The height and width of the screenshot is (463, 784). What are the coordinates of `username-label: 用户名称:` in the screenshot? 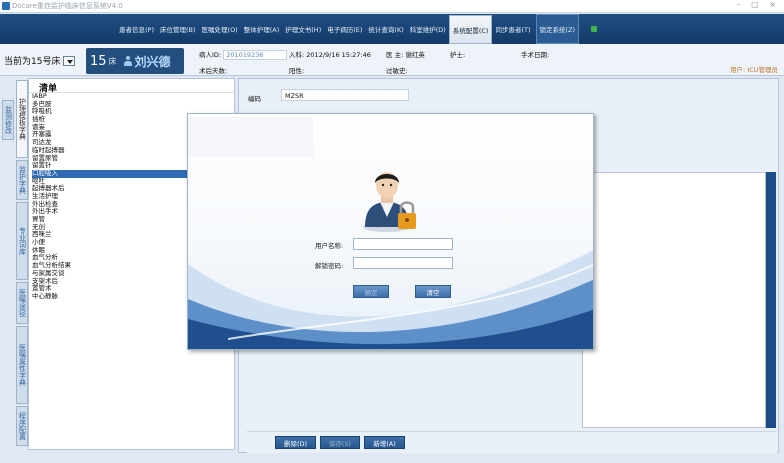 It's located at (329, 246).